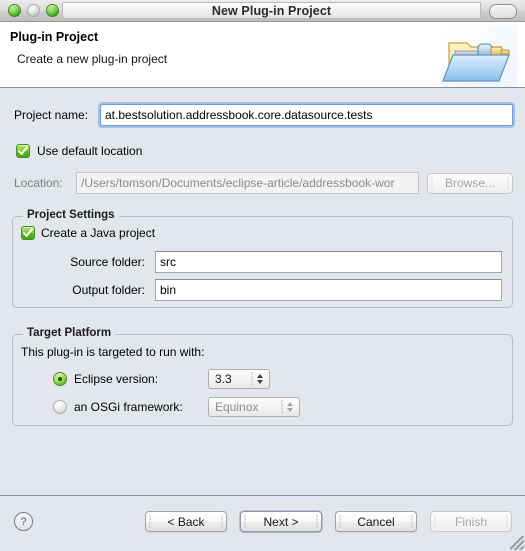  What do you see at coordinates (60, 379) in the screenshot?
I see `eclipse-version-radio` at bounding box center [60, 379].